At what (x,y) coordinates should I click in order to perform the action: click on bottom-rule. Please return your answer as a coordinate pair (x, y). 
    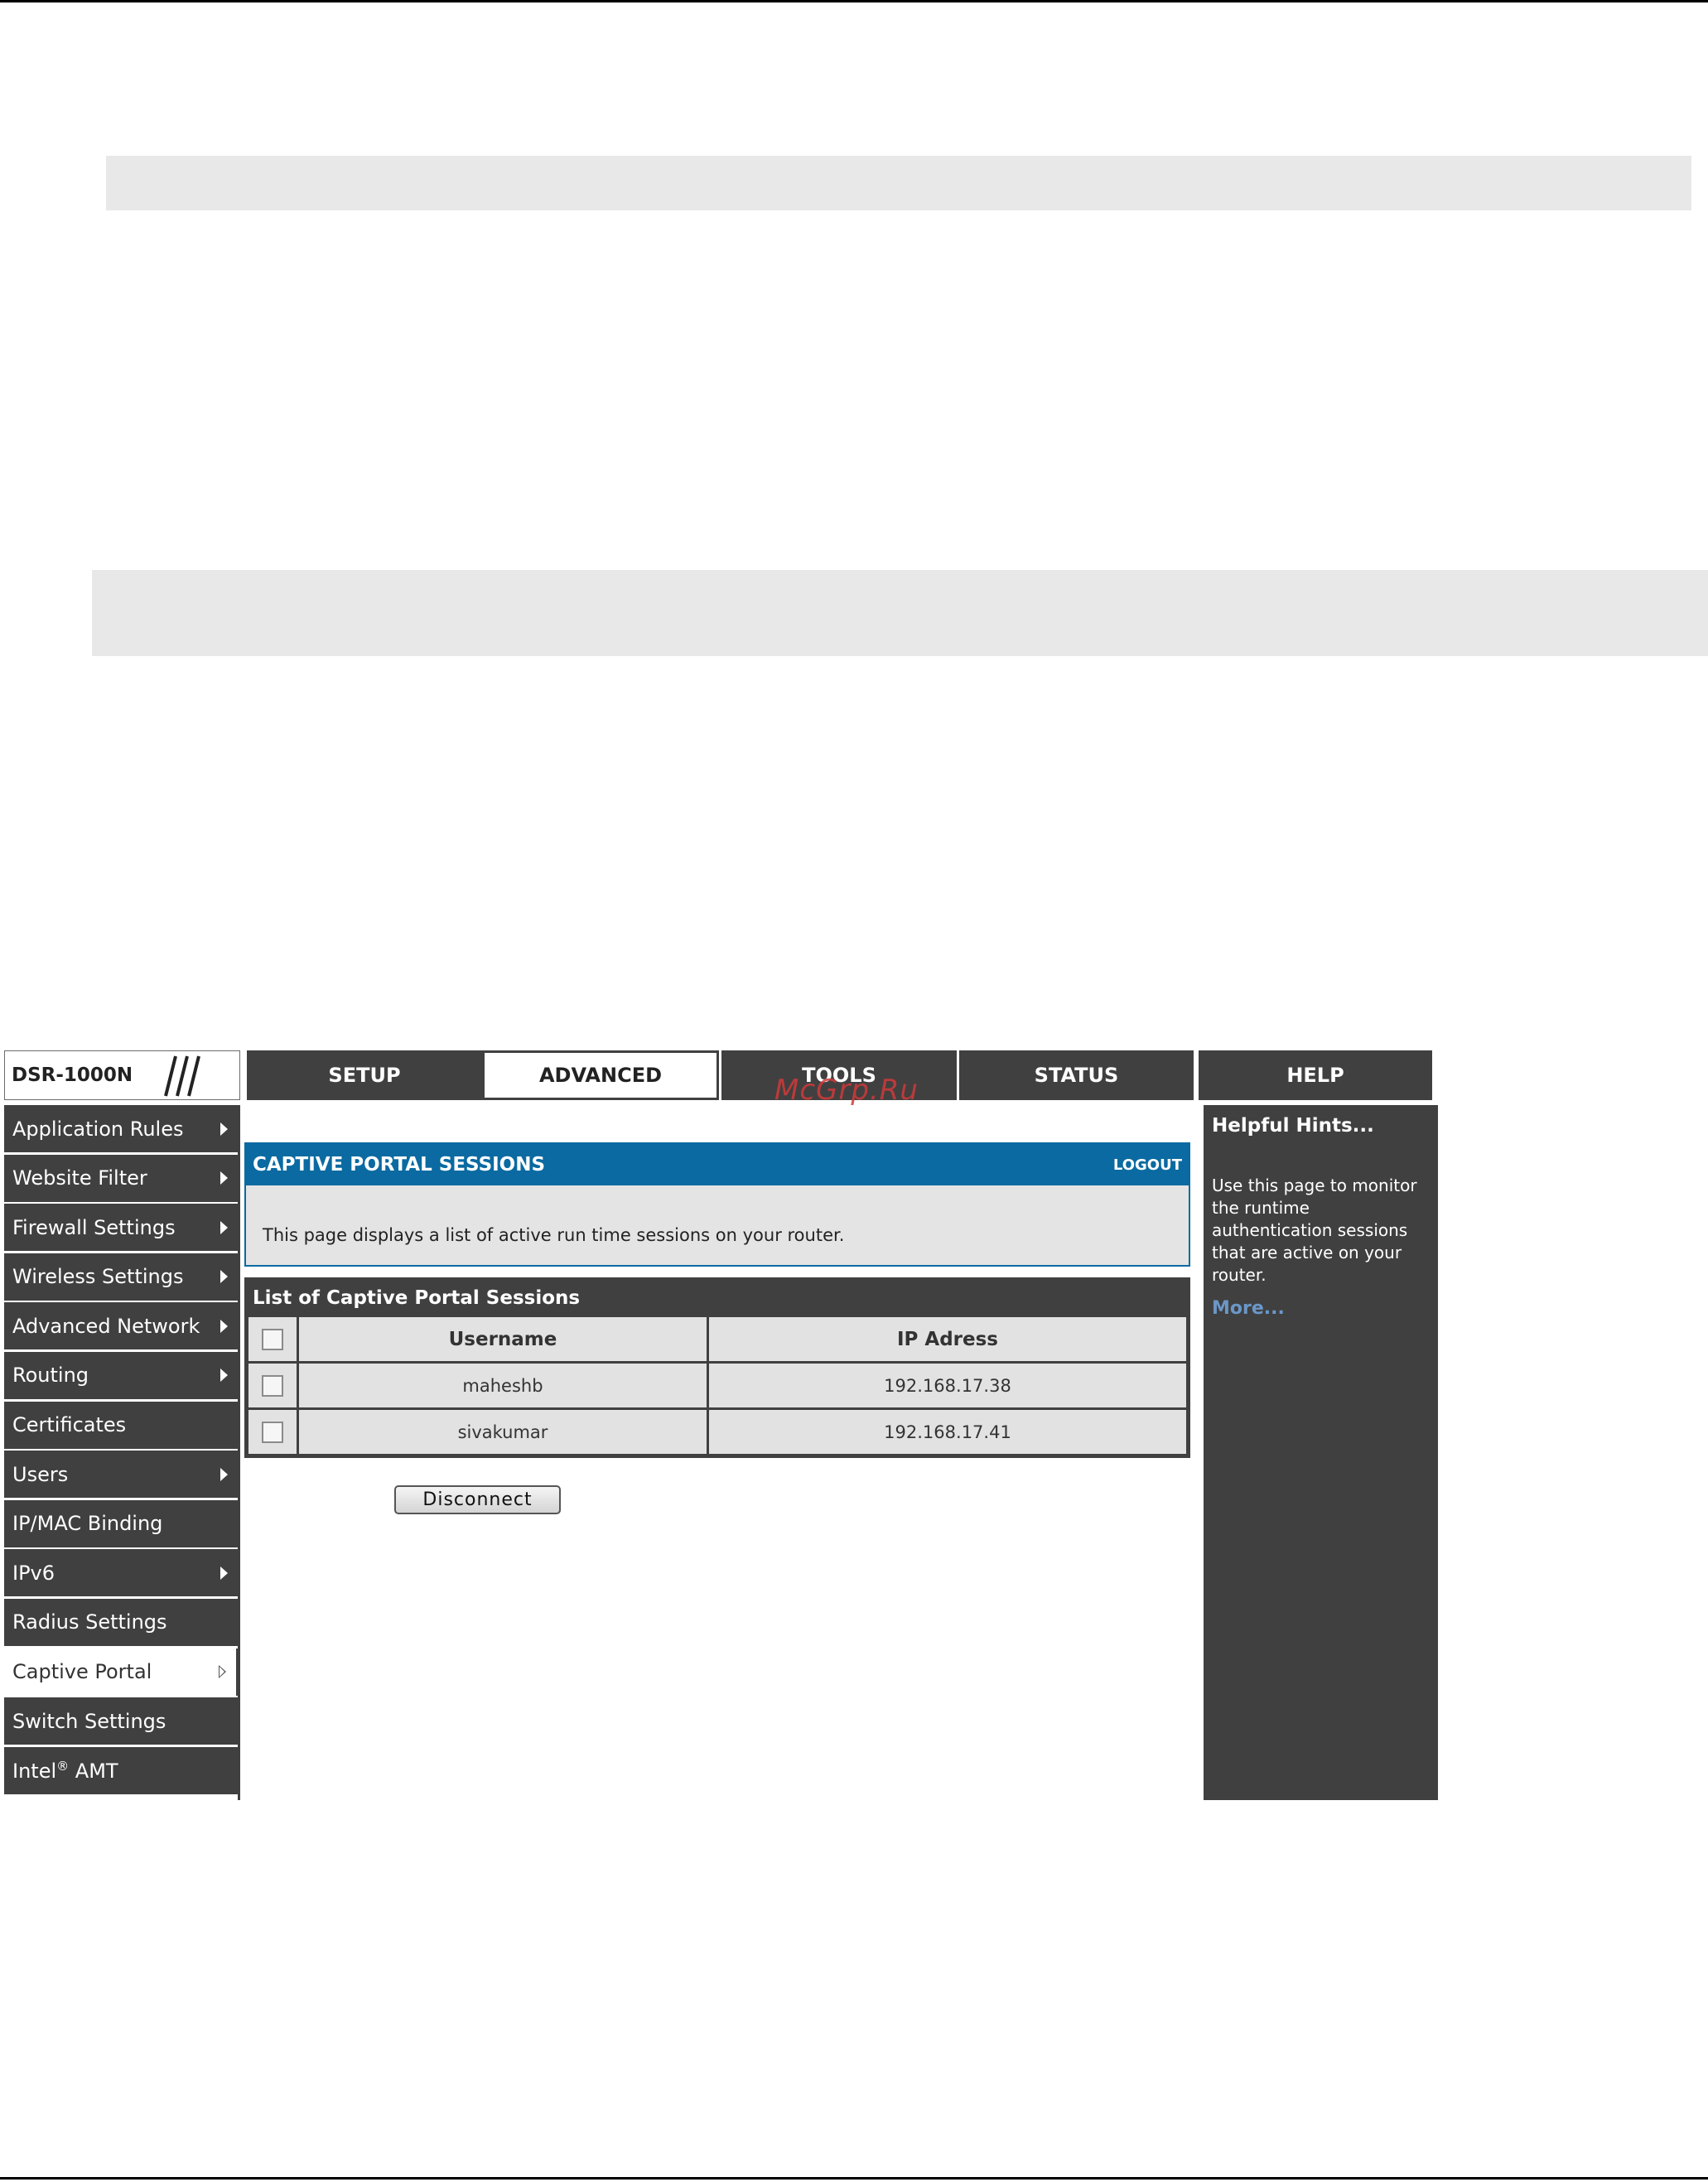
    Looking at the image, I should click on (854, 2178).